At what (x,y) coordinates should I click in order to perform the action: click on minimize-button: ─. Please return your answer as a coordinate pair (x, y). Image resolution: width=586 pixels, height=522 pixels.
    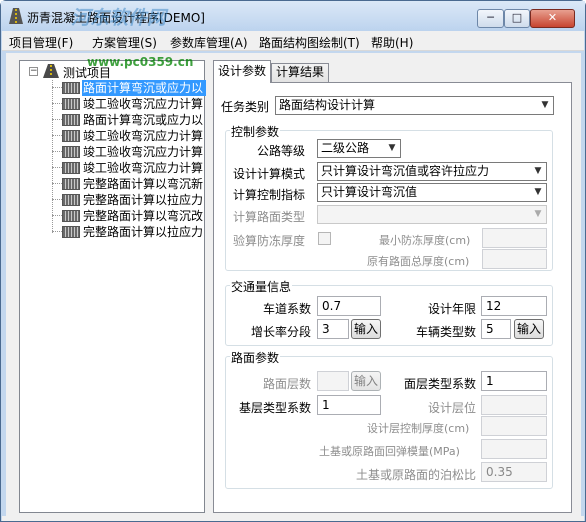
    Looking at the image, I should click on (490, 18).